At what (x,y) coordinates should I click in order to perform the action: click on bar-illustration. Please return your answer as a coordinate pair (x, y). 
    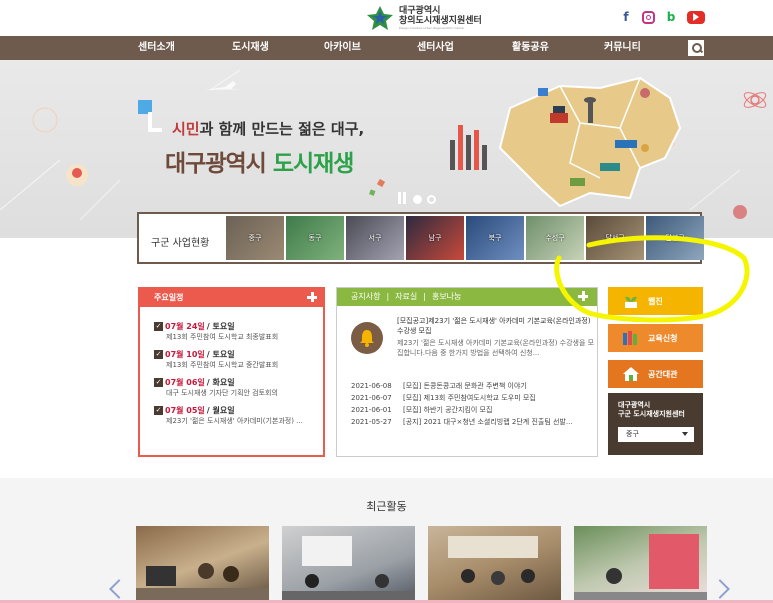
    Looking at the image, I should click on (468, 147).